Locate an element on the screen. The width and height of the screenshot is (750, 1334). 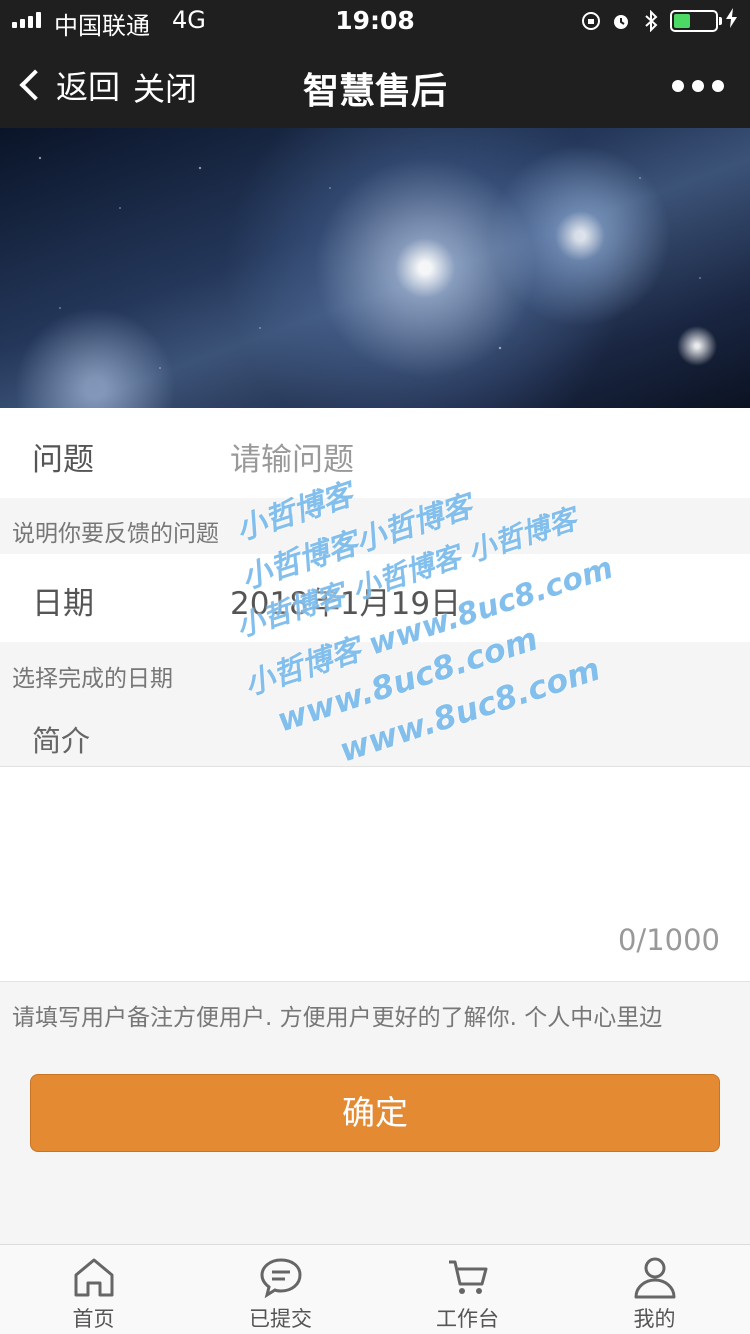
date-label: 日期 is located at coordinates (63, 604).